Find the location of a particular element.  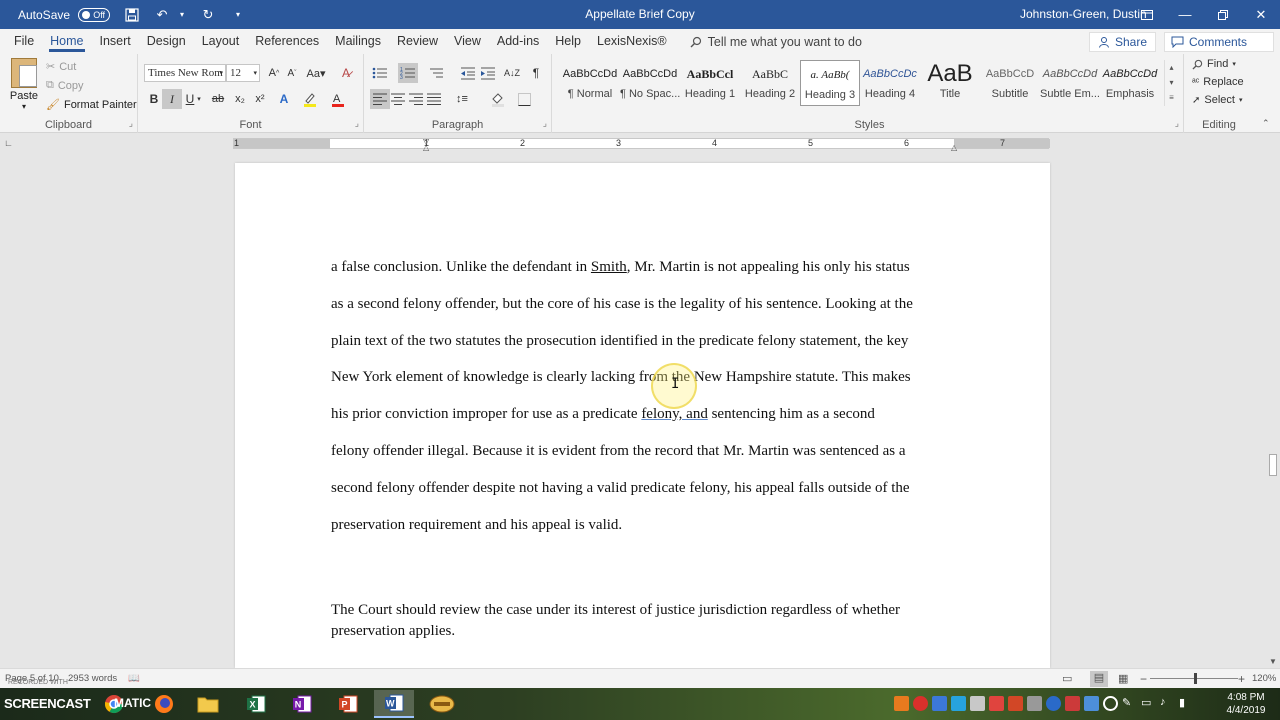

tab-add-ins: Add-ins is located at coordinates (518, 41).